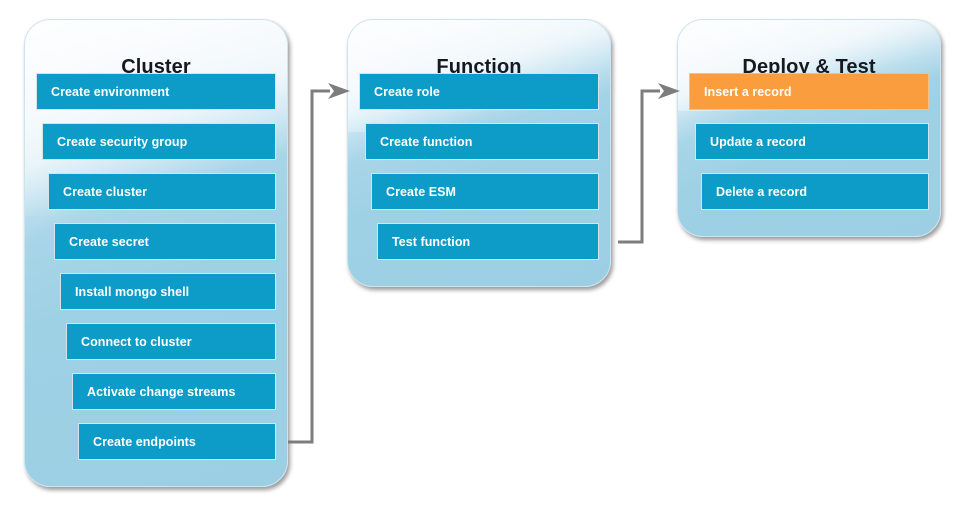 This screenshot has width=965, height=505. Describe the element at coordinates (482, 141) in the screenshot. I see `step-create-function: Create function` at that location.